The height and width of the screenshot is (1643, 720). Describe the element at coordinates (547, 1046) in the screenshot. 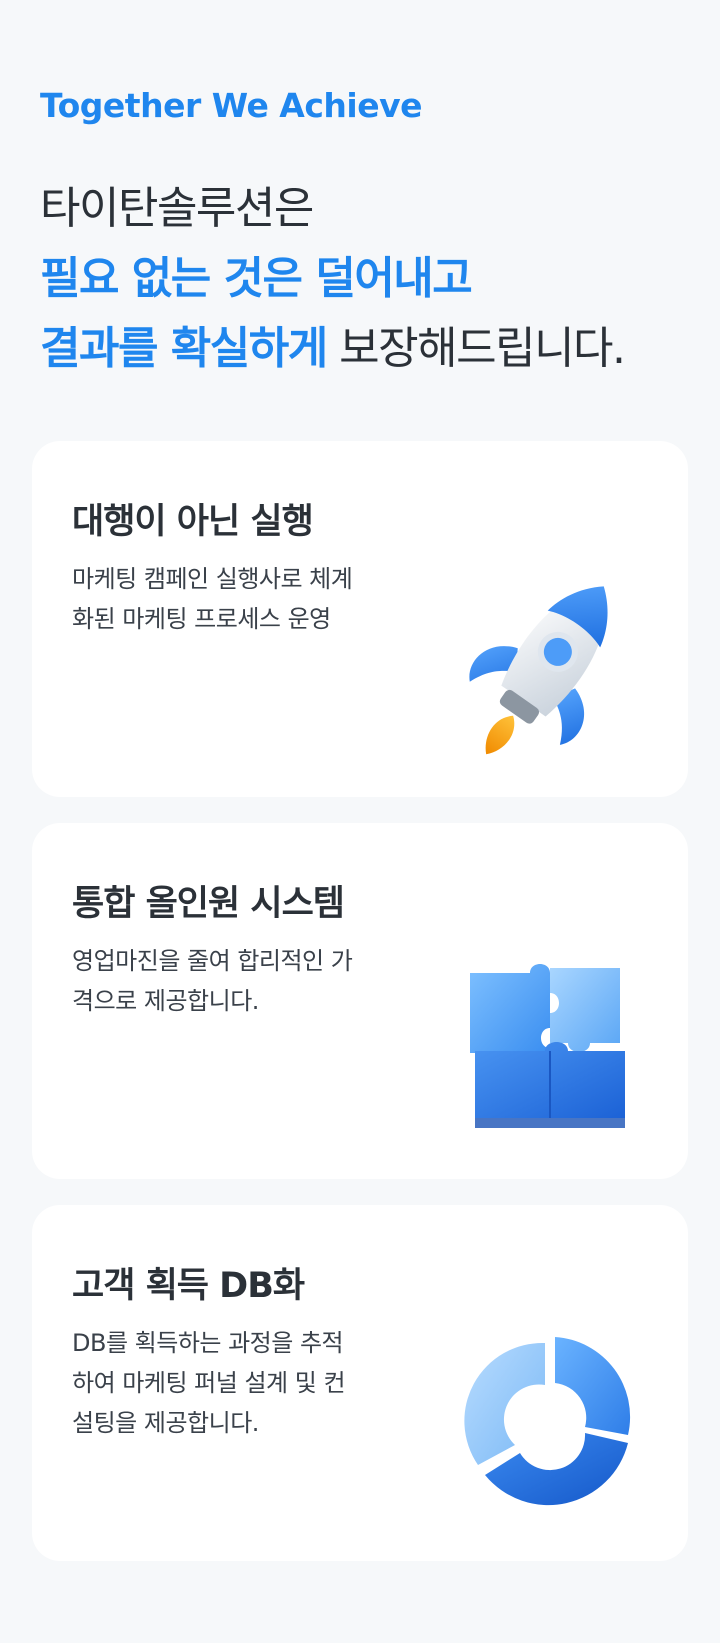

I see `puzzle-icon` at that location.